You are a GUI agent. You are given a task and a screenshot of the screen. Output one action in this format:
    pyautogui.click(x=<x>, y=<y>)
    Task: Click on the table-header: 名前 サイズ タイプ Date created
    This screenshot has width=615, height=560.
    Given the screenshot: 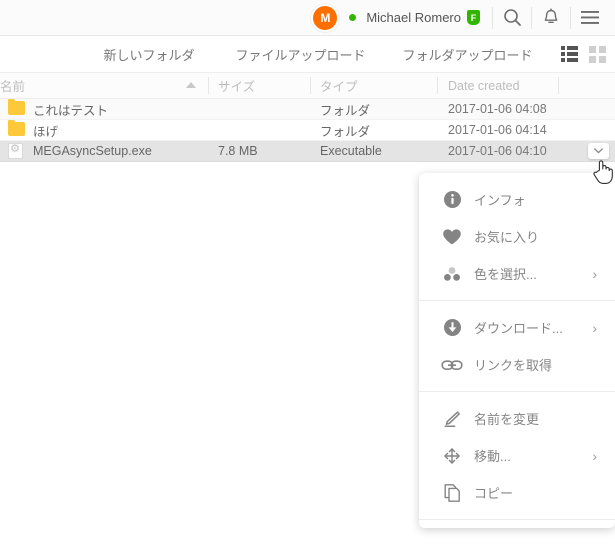 What is the action you would take?
    pyautogui.click(x=307, y=86)
    